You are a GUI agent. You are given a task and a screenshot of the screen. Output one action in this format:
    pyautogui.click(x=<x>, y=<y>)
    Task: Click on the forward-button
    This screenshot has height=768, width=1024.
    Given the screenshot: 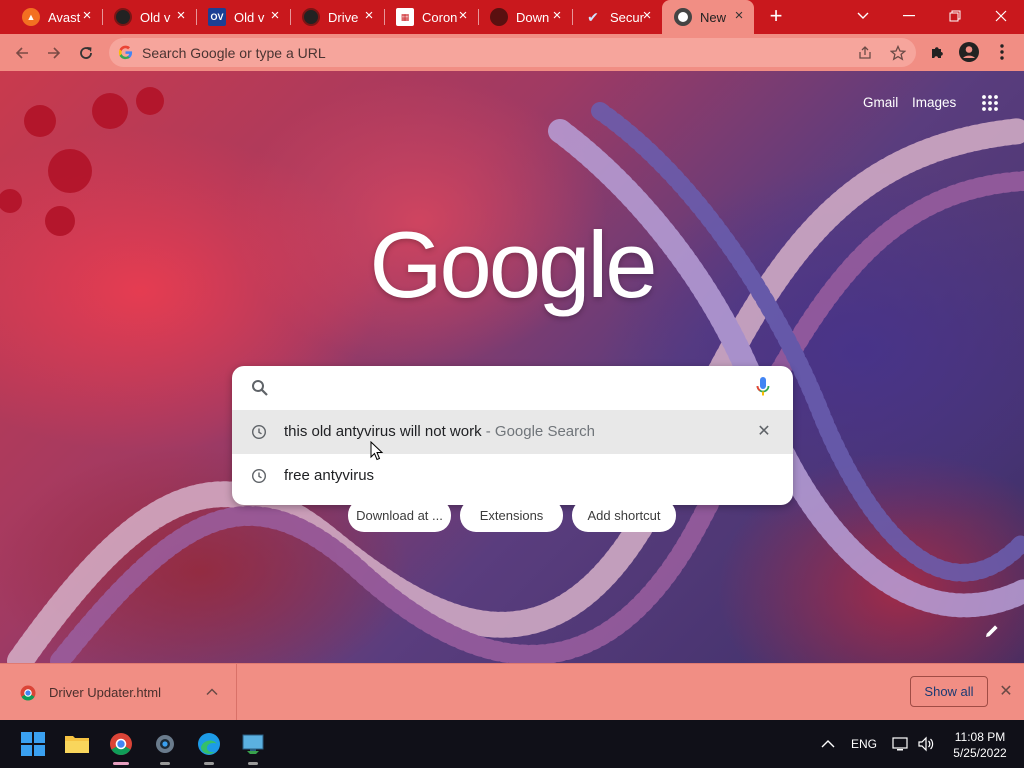 What is the action you would take?
    pyautogui.click(x=54, y=53)
    